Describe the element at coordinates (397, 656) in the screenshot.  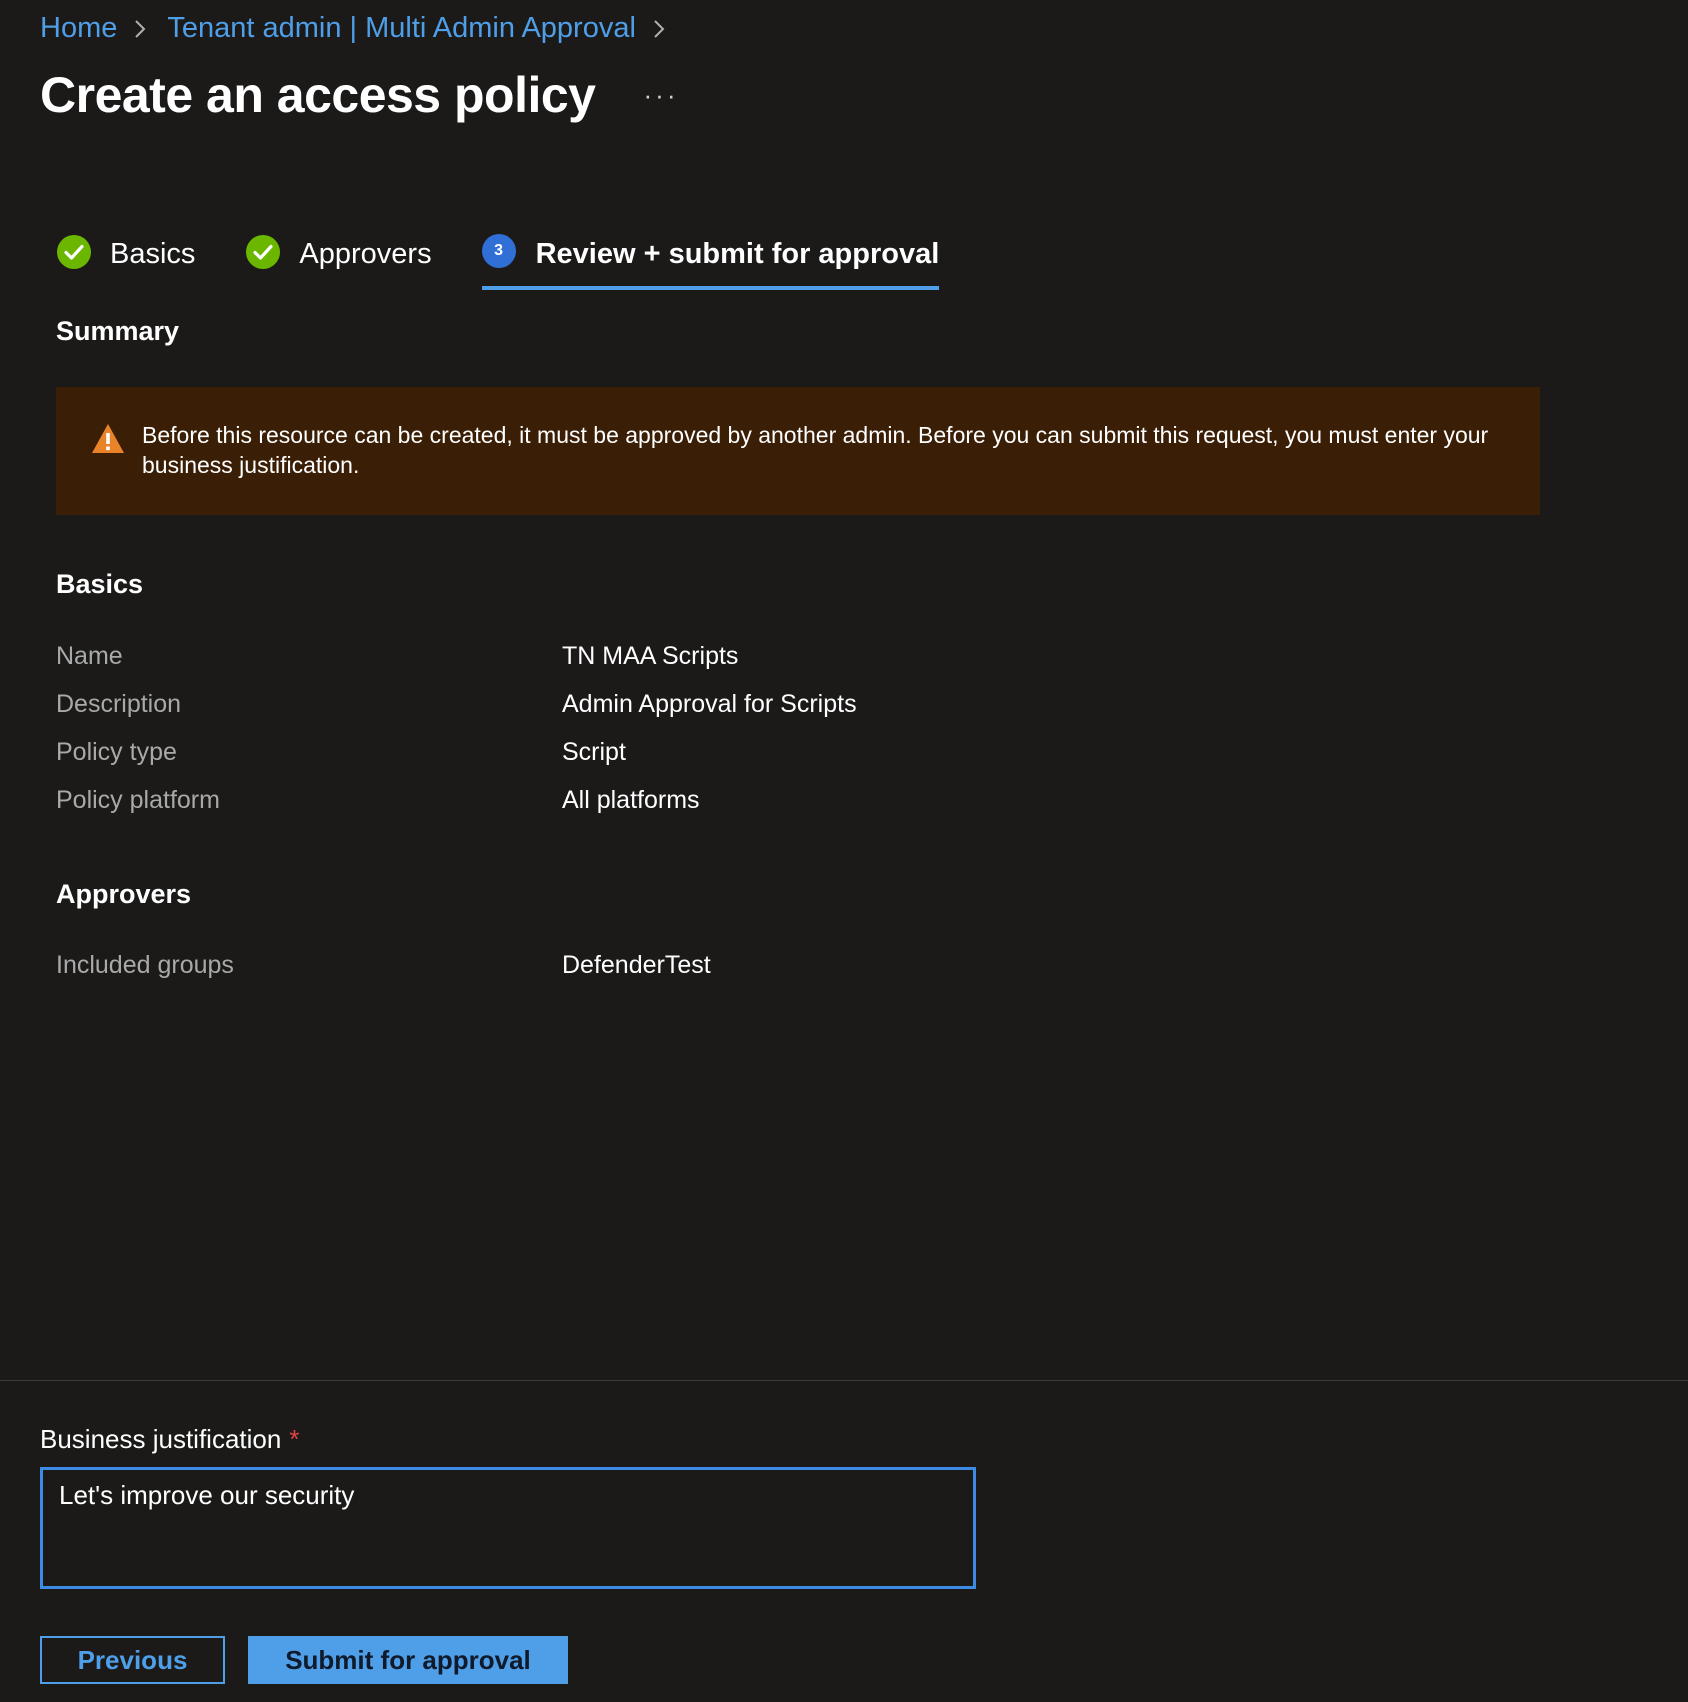
I see `detail-row-name: Name TN MAA Scripts` at that location.